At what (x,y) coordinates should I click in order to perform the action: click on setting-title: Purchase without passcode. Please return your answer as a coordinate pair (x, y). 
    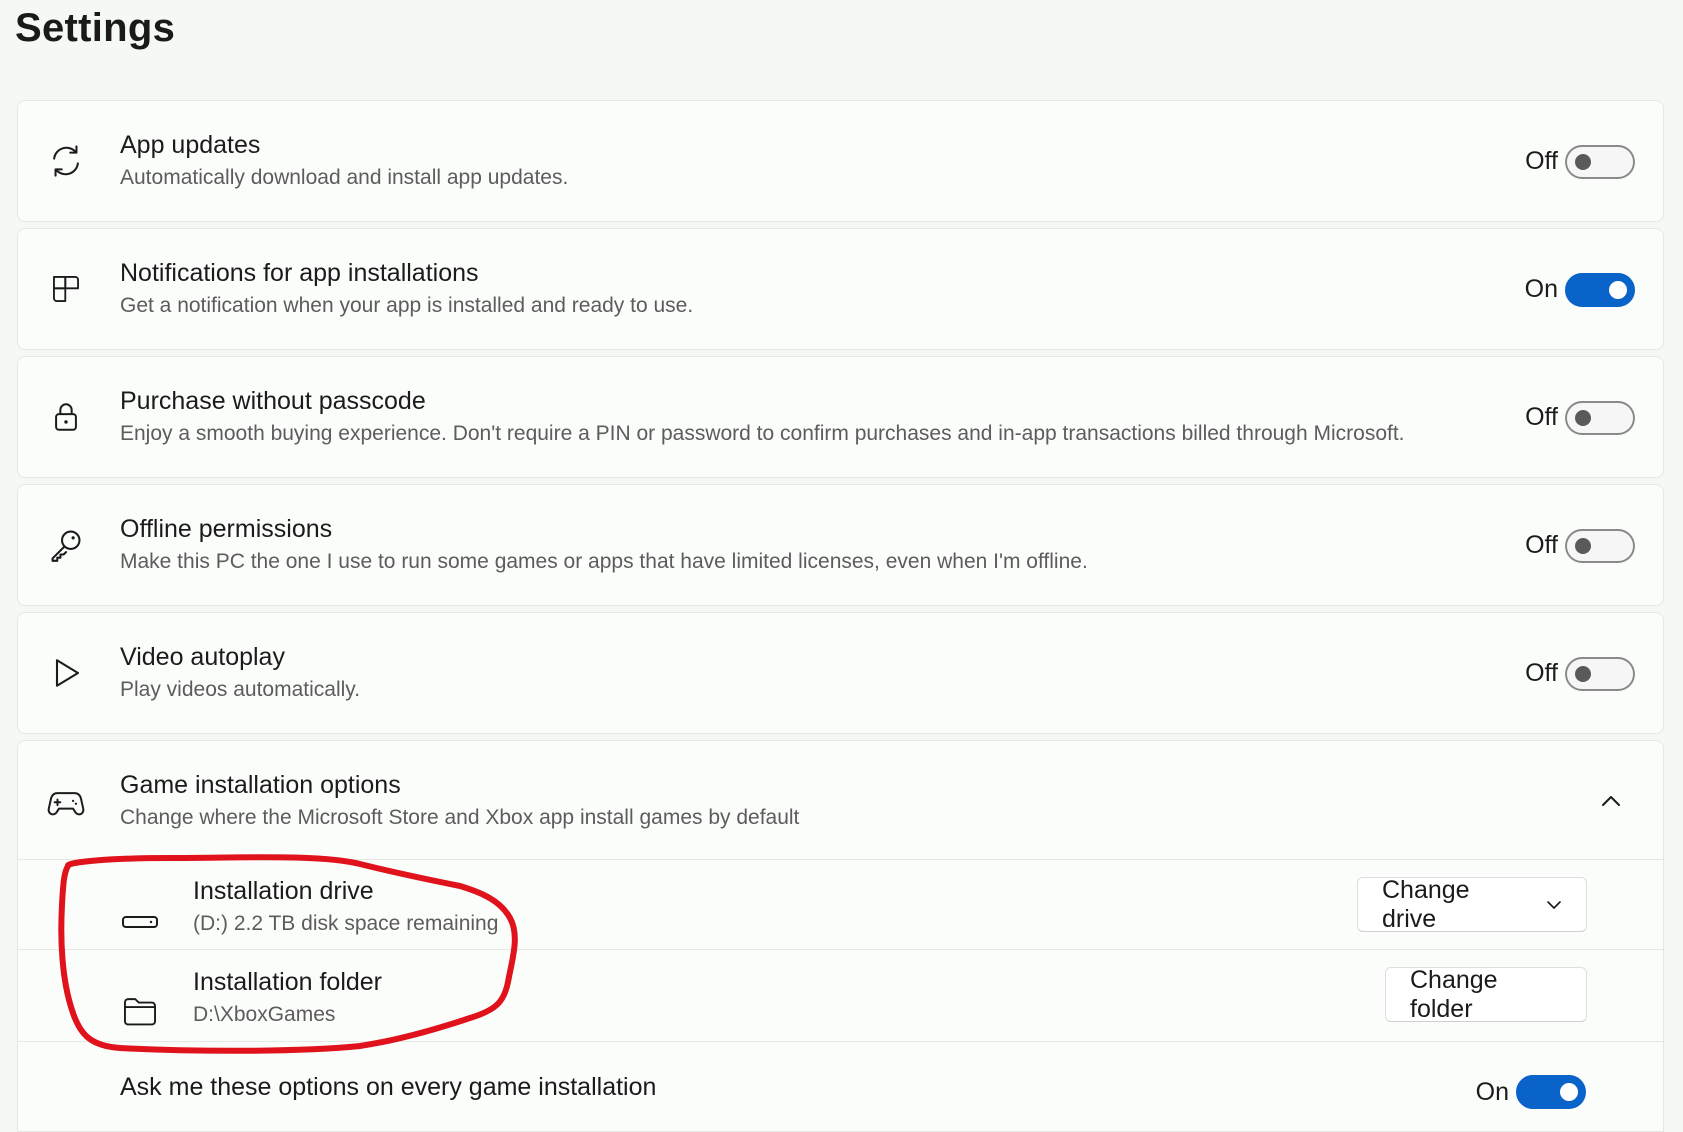
    Looking at the image, I should click on (273, 401).